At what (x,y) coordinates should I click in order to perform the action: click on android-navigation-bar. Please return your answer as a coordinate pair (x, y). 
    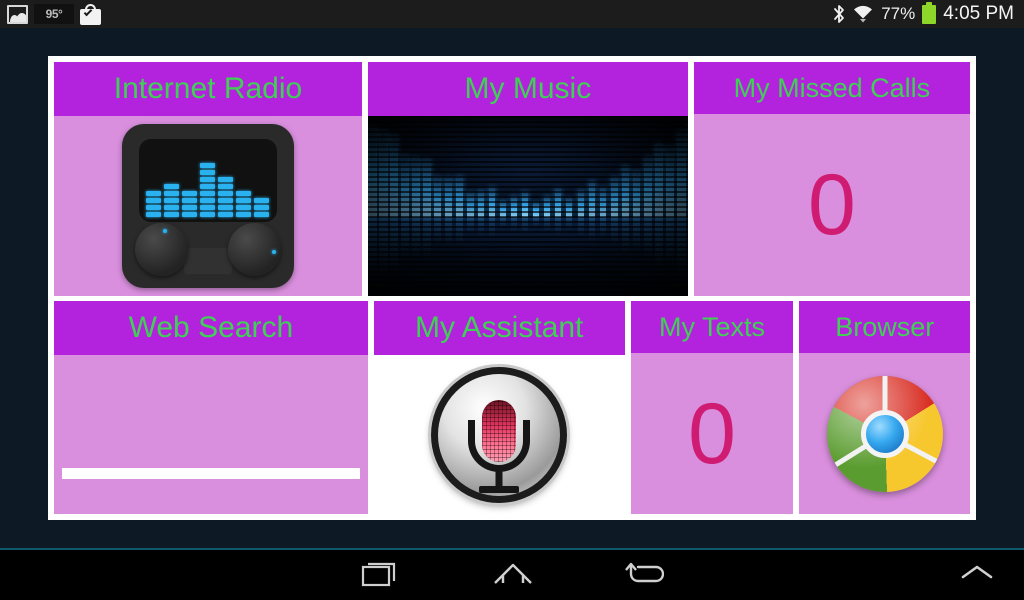
    Looking at the image, I should click on (512, 575).